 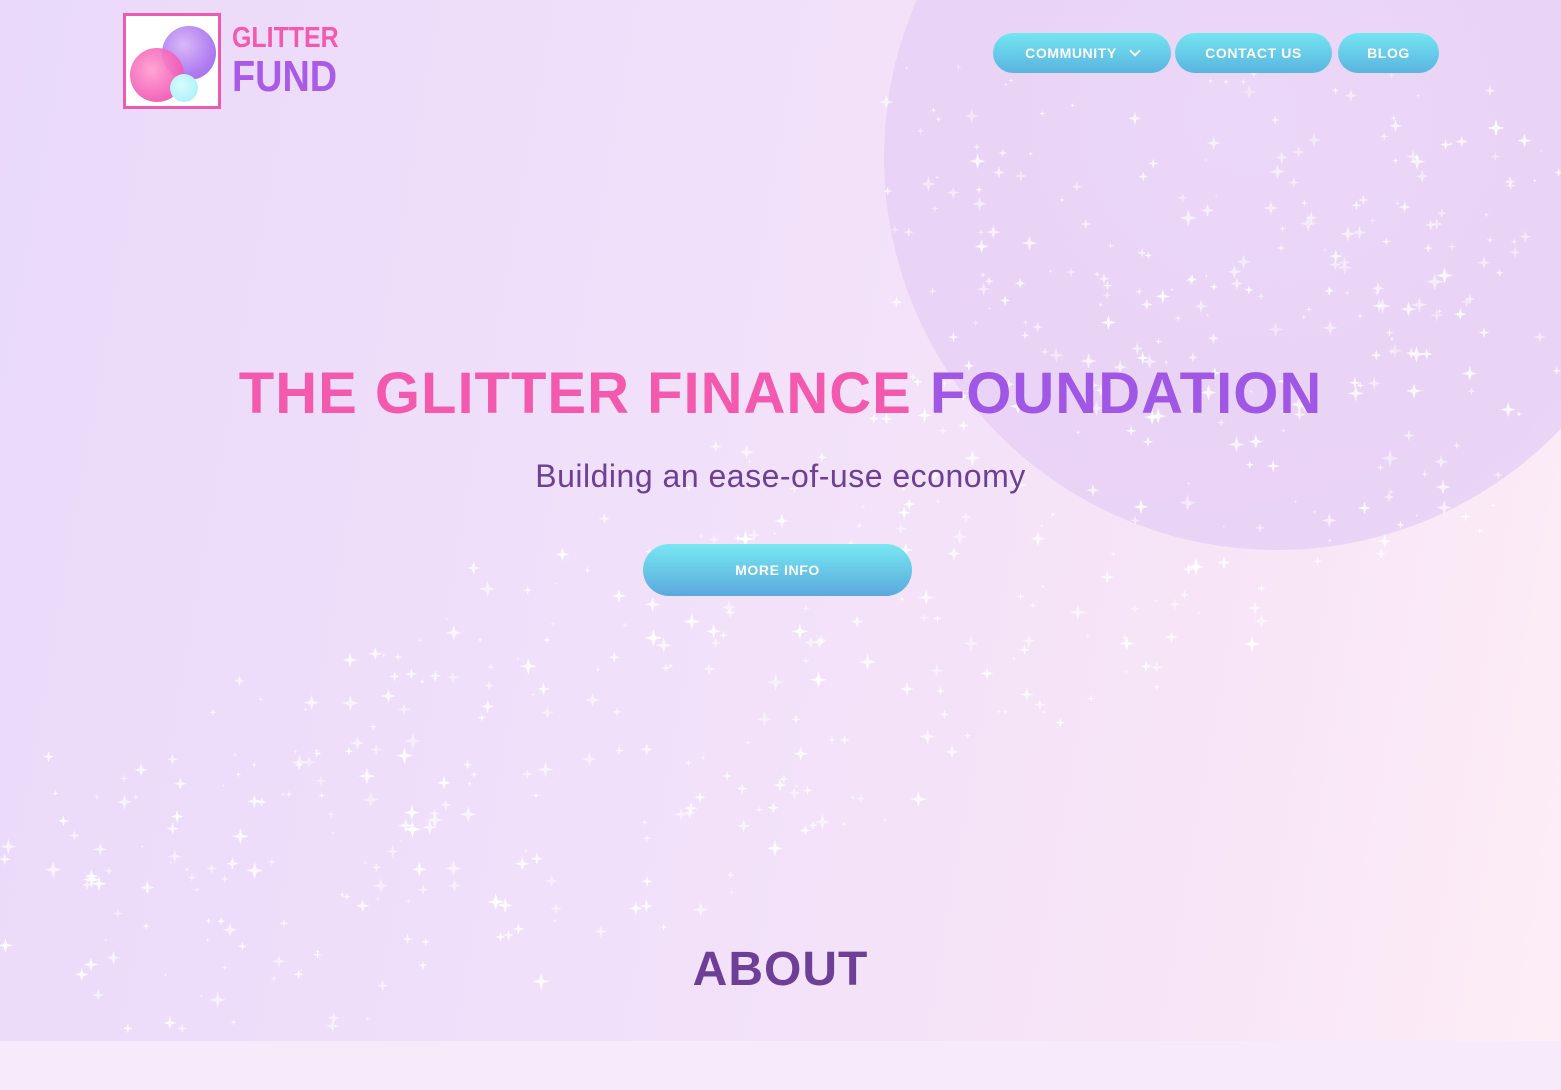 What do you see at coordinates (239, 61) in the screenshot?
I see `logo-link: GLITTER FUND` at bounding box center [239, 61].